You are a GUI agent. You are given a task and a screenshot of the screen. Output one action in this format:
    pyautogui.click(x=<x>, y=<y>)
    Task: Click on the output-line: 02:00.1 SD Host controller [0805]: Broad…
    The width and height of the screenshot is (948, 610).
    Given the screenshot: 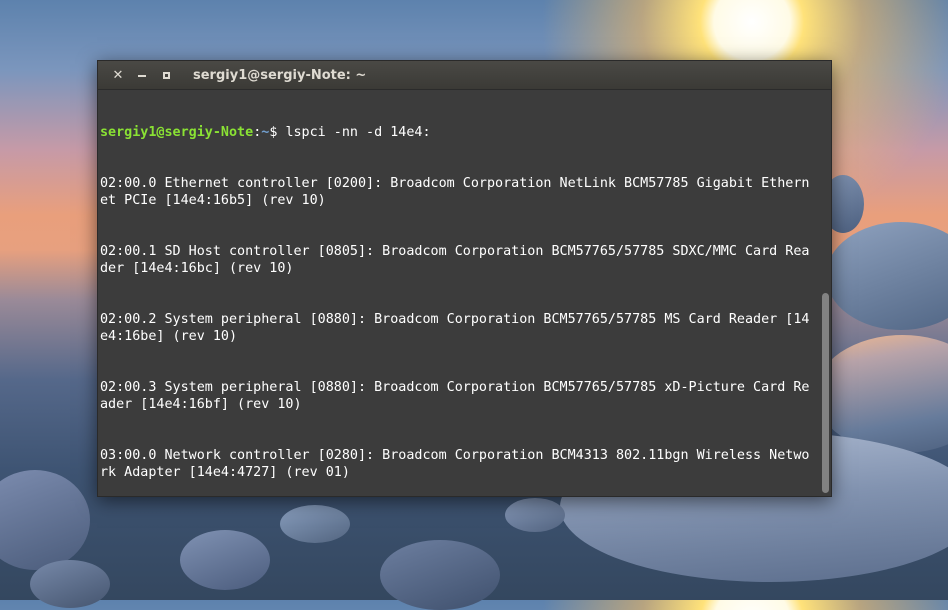 What is the action you would take?
    pyautogui.click(x=455, y=260)
    